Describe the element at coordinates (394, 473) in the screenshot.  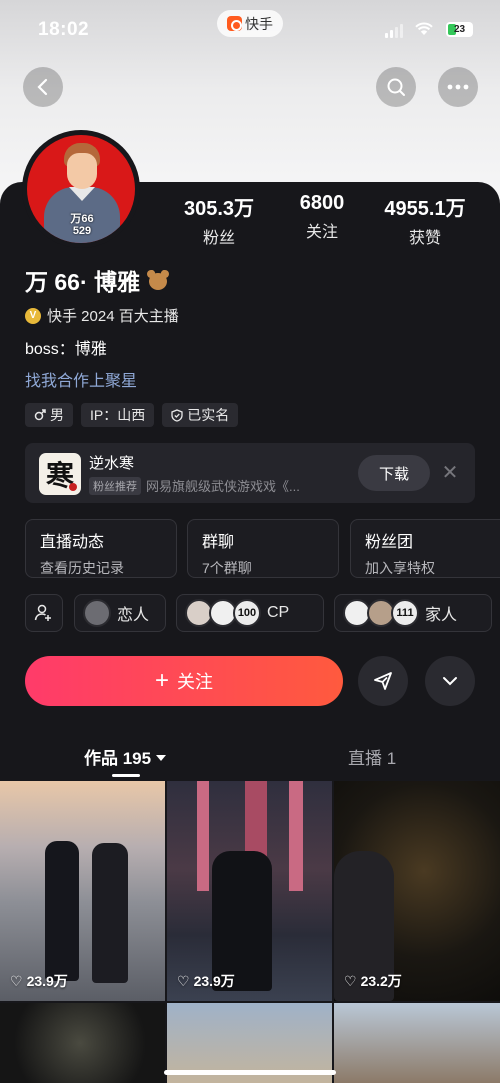
I see `download-button: 下载` at that location.